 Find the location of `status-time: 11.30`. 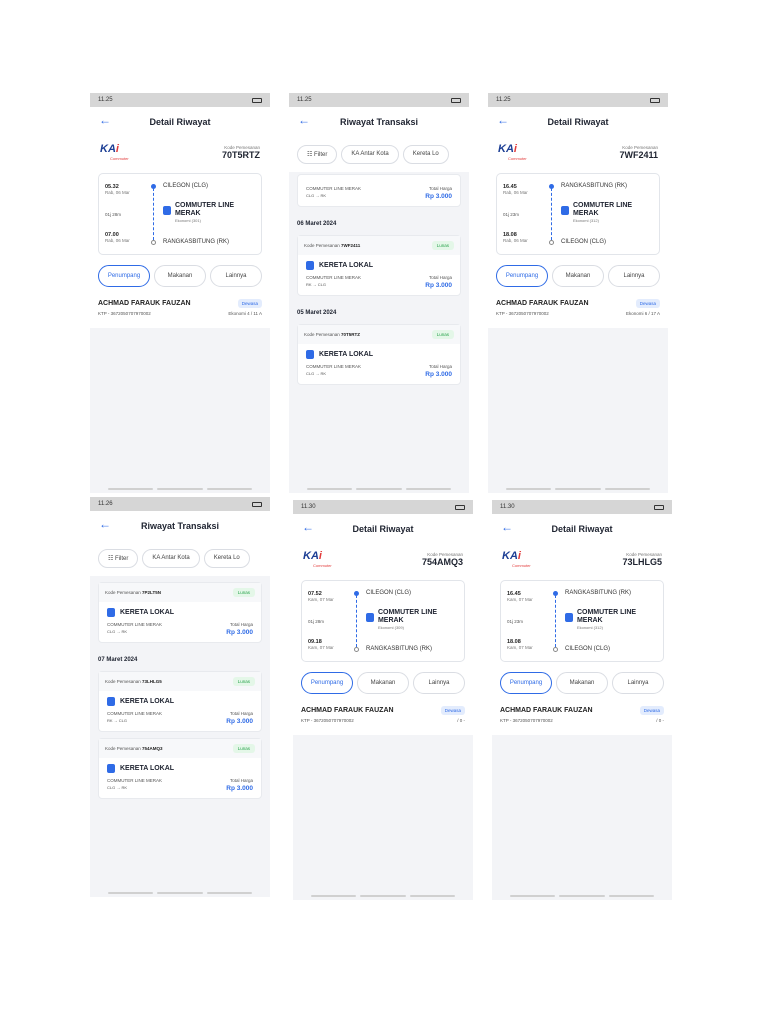

status-time: 11.30 is located at coordinates (507, 507).